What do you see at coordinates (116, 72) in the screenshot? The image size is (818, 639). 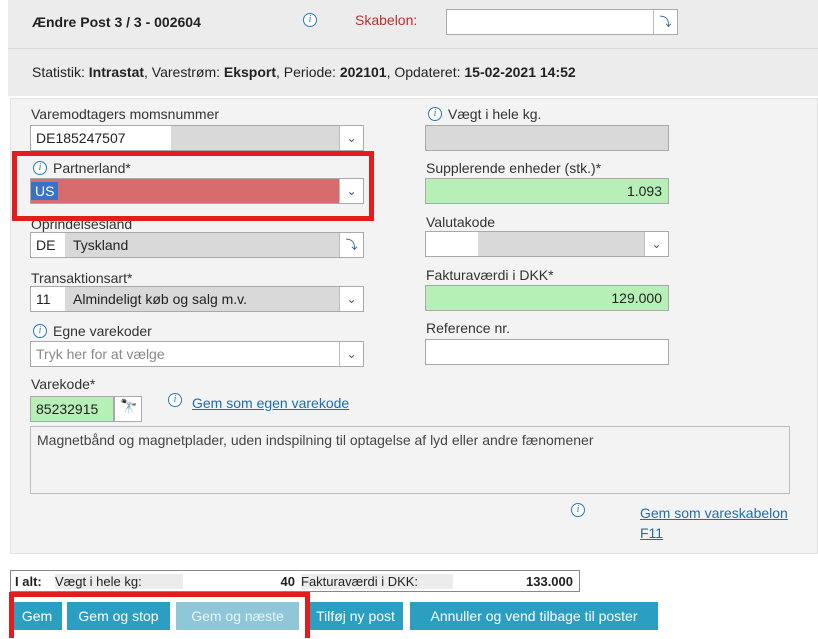 I see `statistik-value: Intrastat` at bounding box center [116, 72].